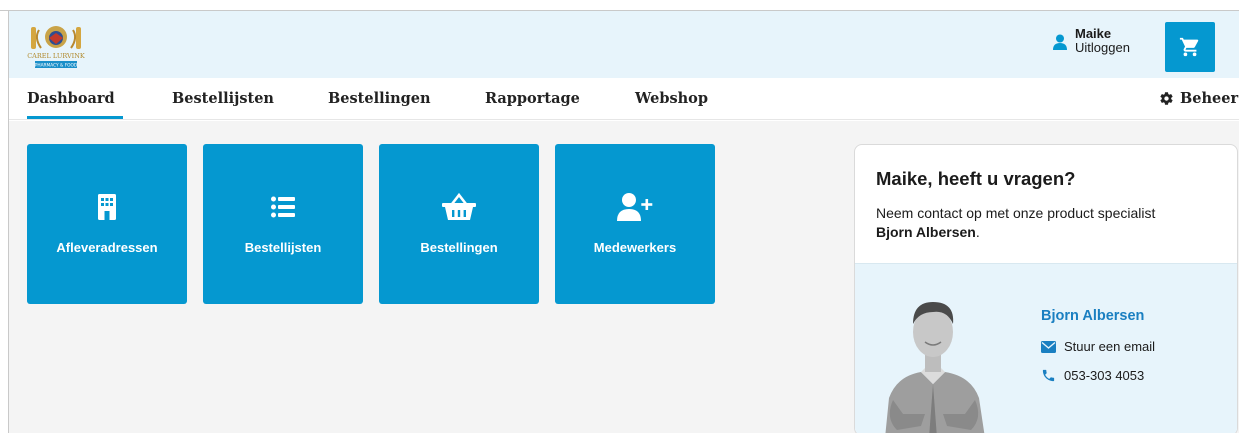 Image resolution: width=1239 pixels, height=433 pixels. I want to click on logout-link: Uitloggen, so click(1102, 48).